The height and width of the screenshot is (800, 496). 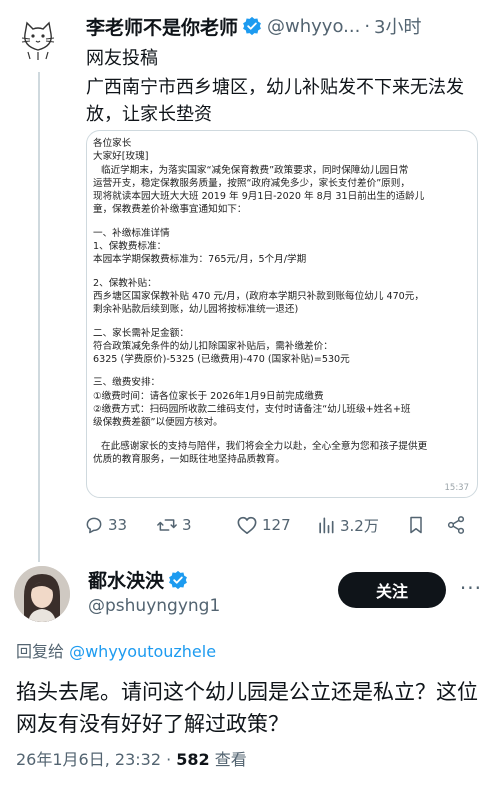 I want to click on author-name: 李老师不是你老师, so click(x=162, y=26).